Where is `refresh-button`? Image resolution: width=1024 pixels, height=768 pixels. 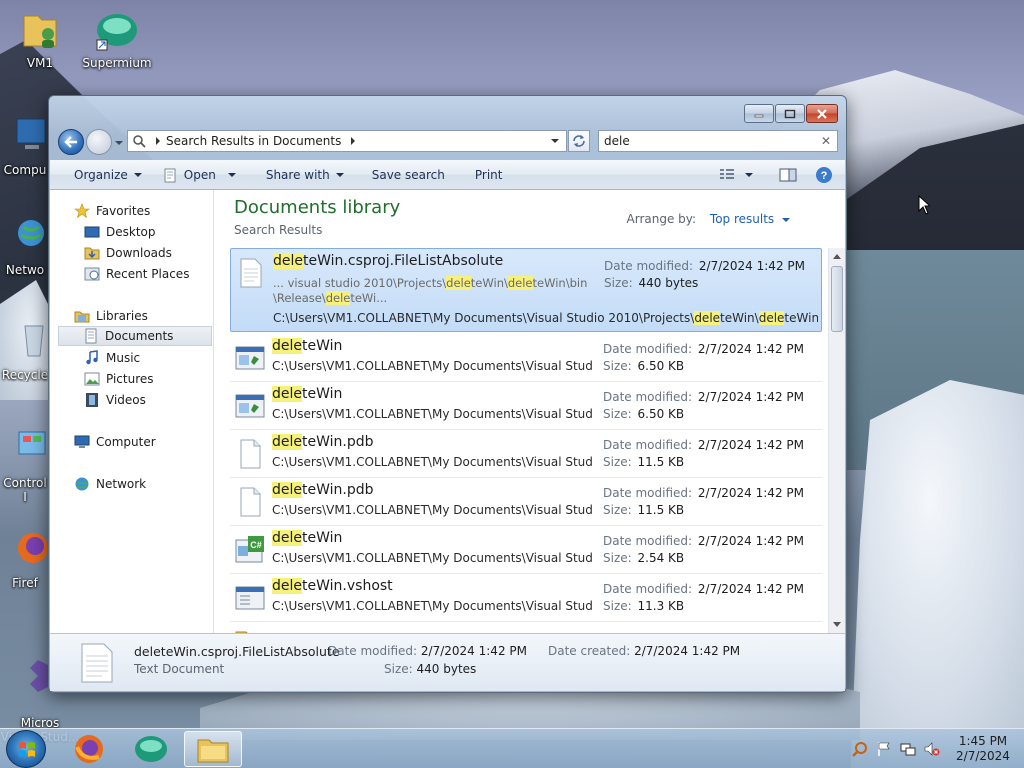
refresh-button is located at coordinates (579, 141).